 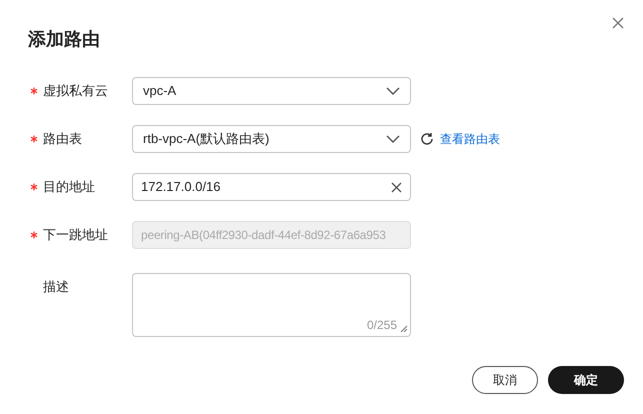 What do you see at coordinates (505, 380) in the screenshot?
I see `cancel-button: 取消` at bounding box center [505, 380].